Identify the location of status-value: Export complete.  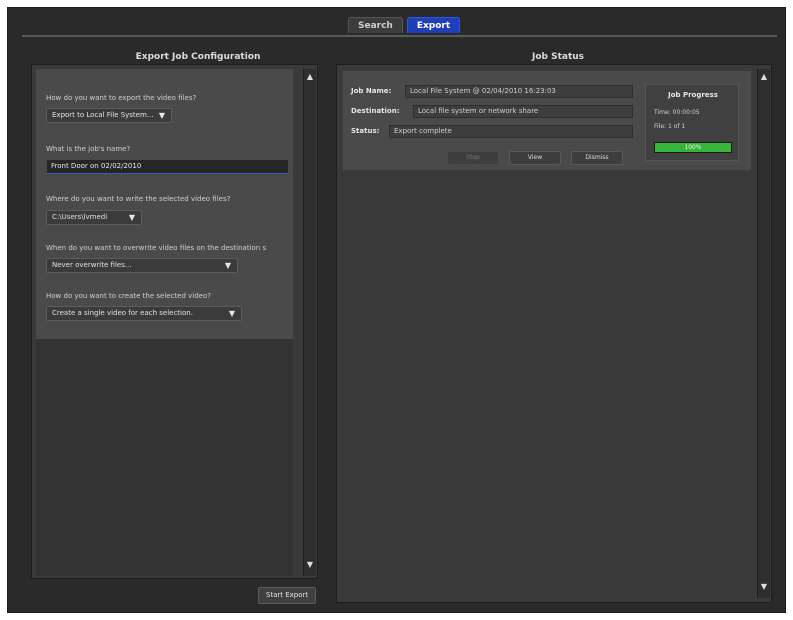
(511, 131).